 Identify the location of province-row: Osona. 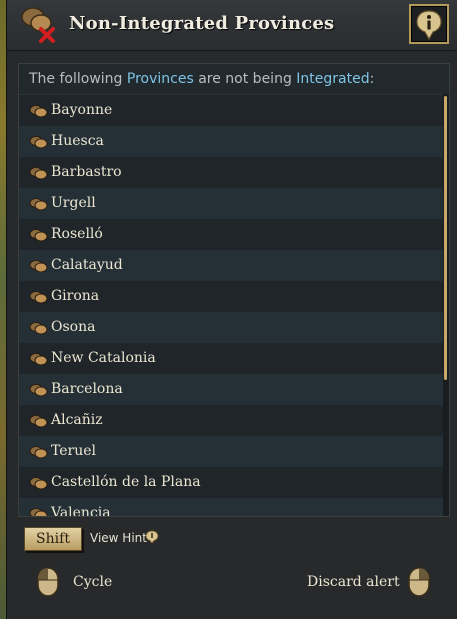
(234, 327).